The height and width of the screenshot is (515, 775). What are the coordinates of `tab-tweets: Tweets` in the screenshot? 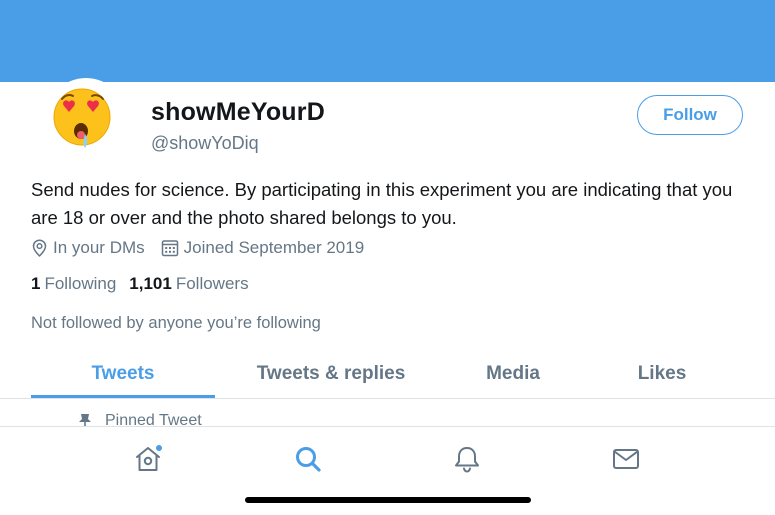 It's located at (123, 374).